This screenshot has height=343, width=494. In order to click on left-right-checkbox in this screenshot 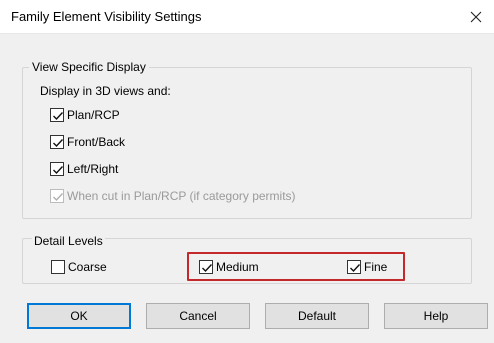, I will do `click(57, 169)`.